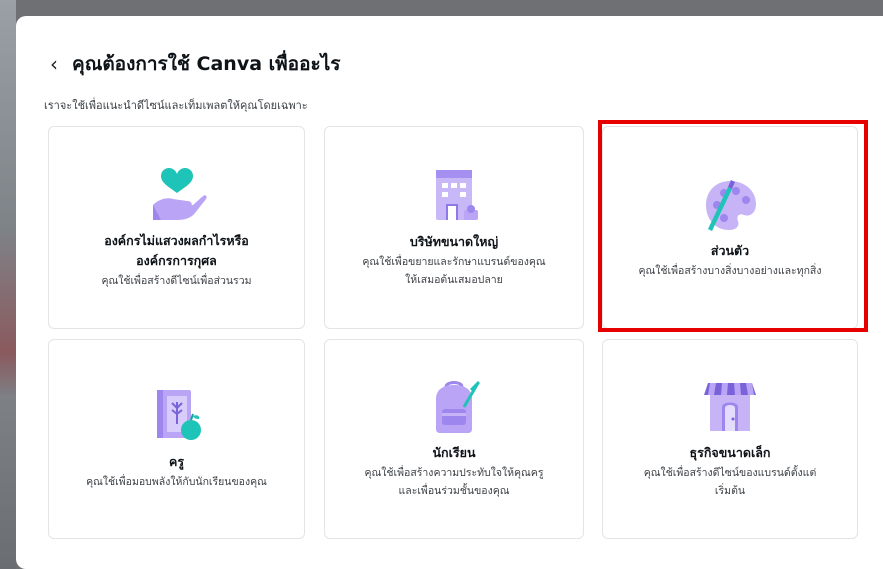  I want to click on background-page, so click(8, 284).